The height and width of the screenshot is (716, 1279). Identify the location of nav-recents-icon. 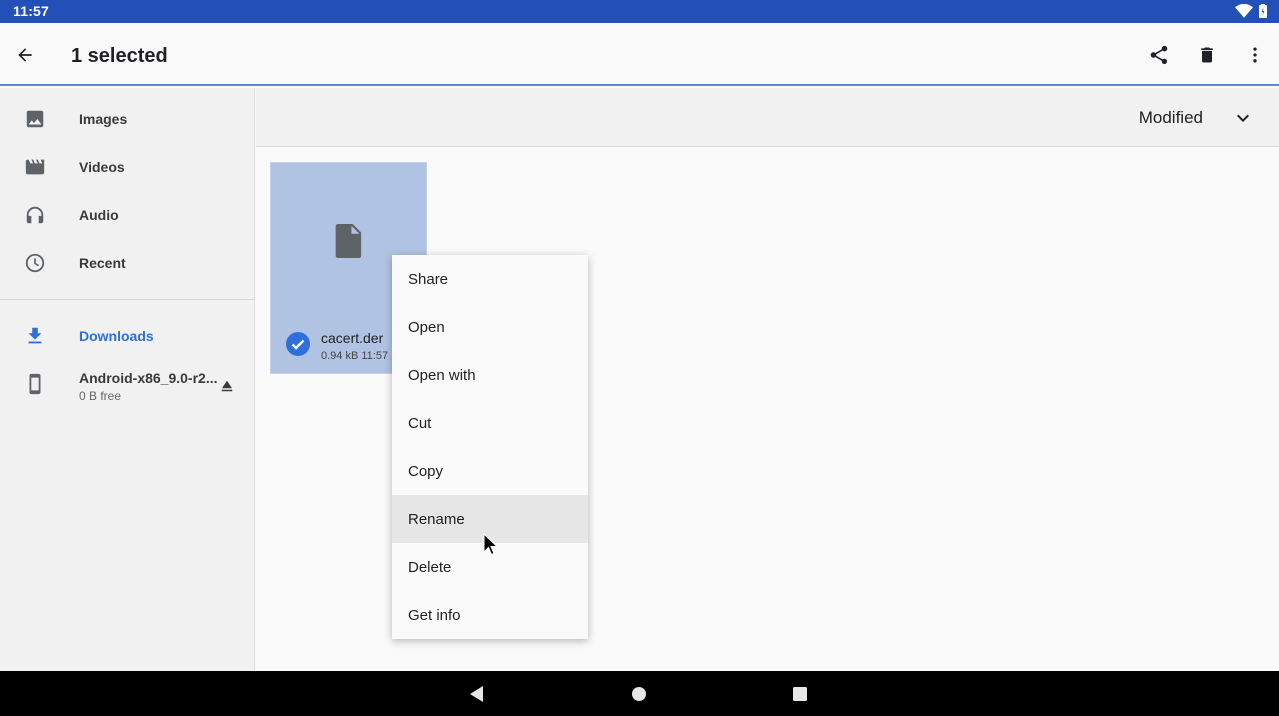
(800, 694).